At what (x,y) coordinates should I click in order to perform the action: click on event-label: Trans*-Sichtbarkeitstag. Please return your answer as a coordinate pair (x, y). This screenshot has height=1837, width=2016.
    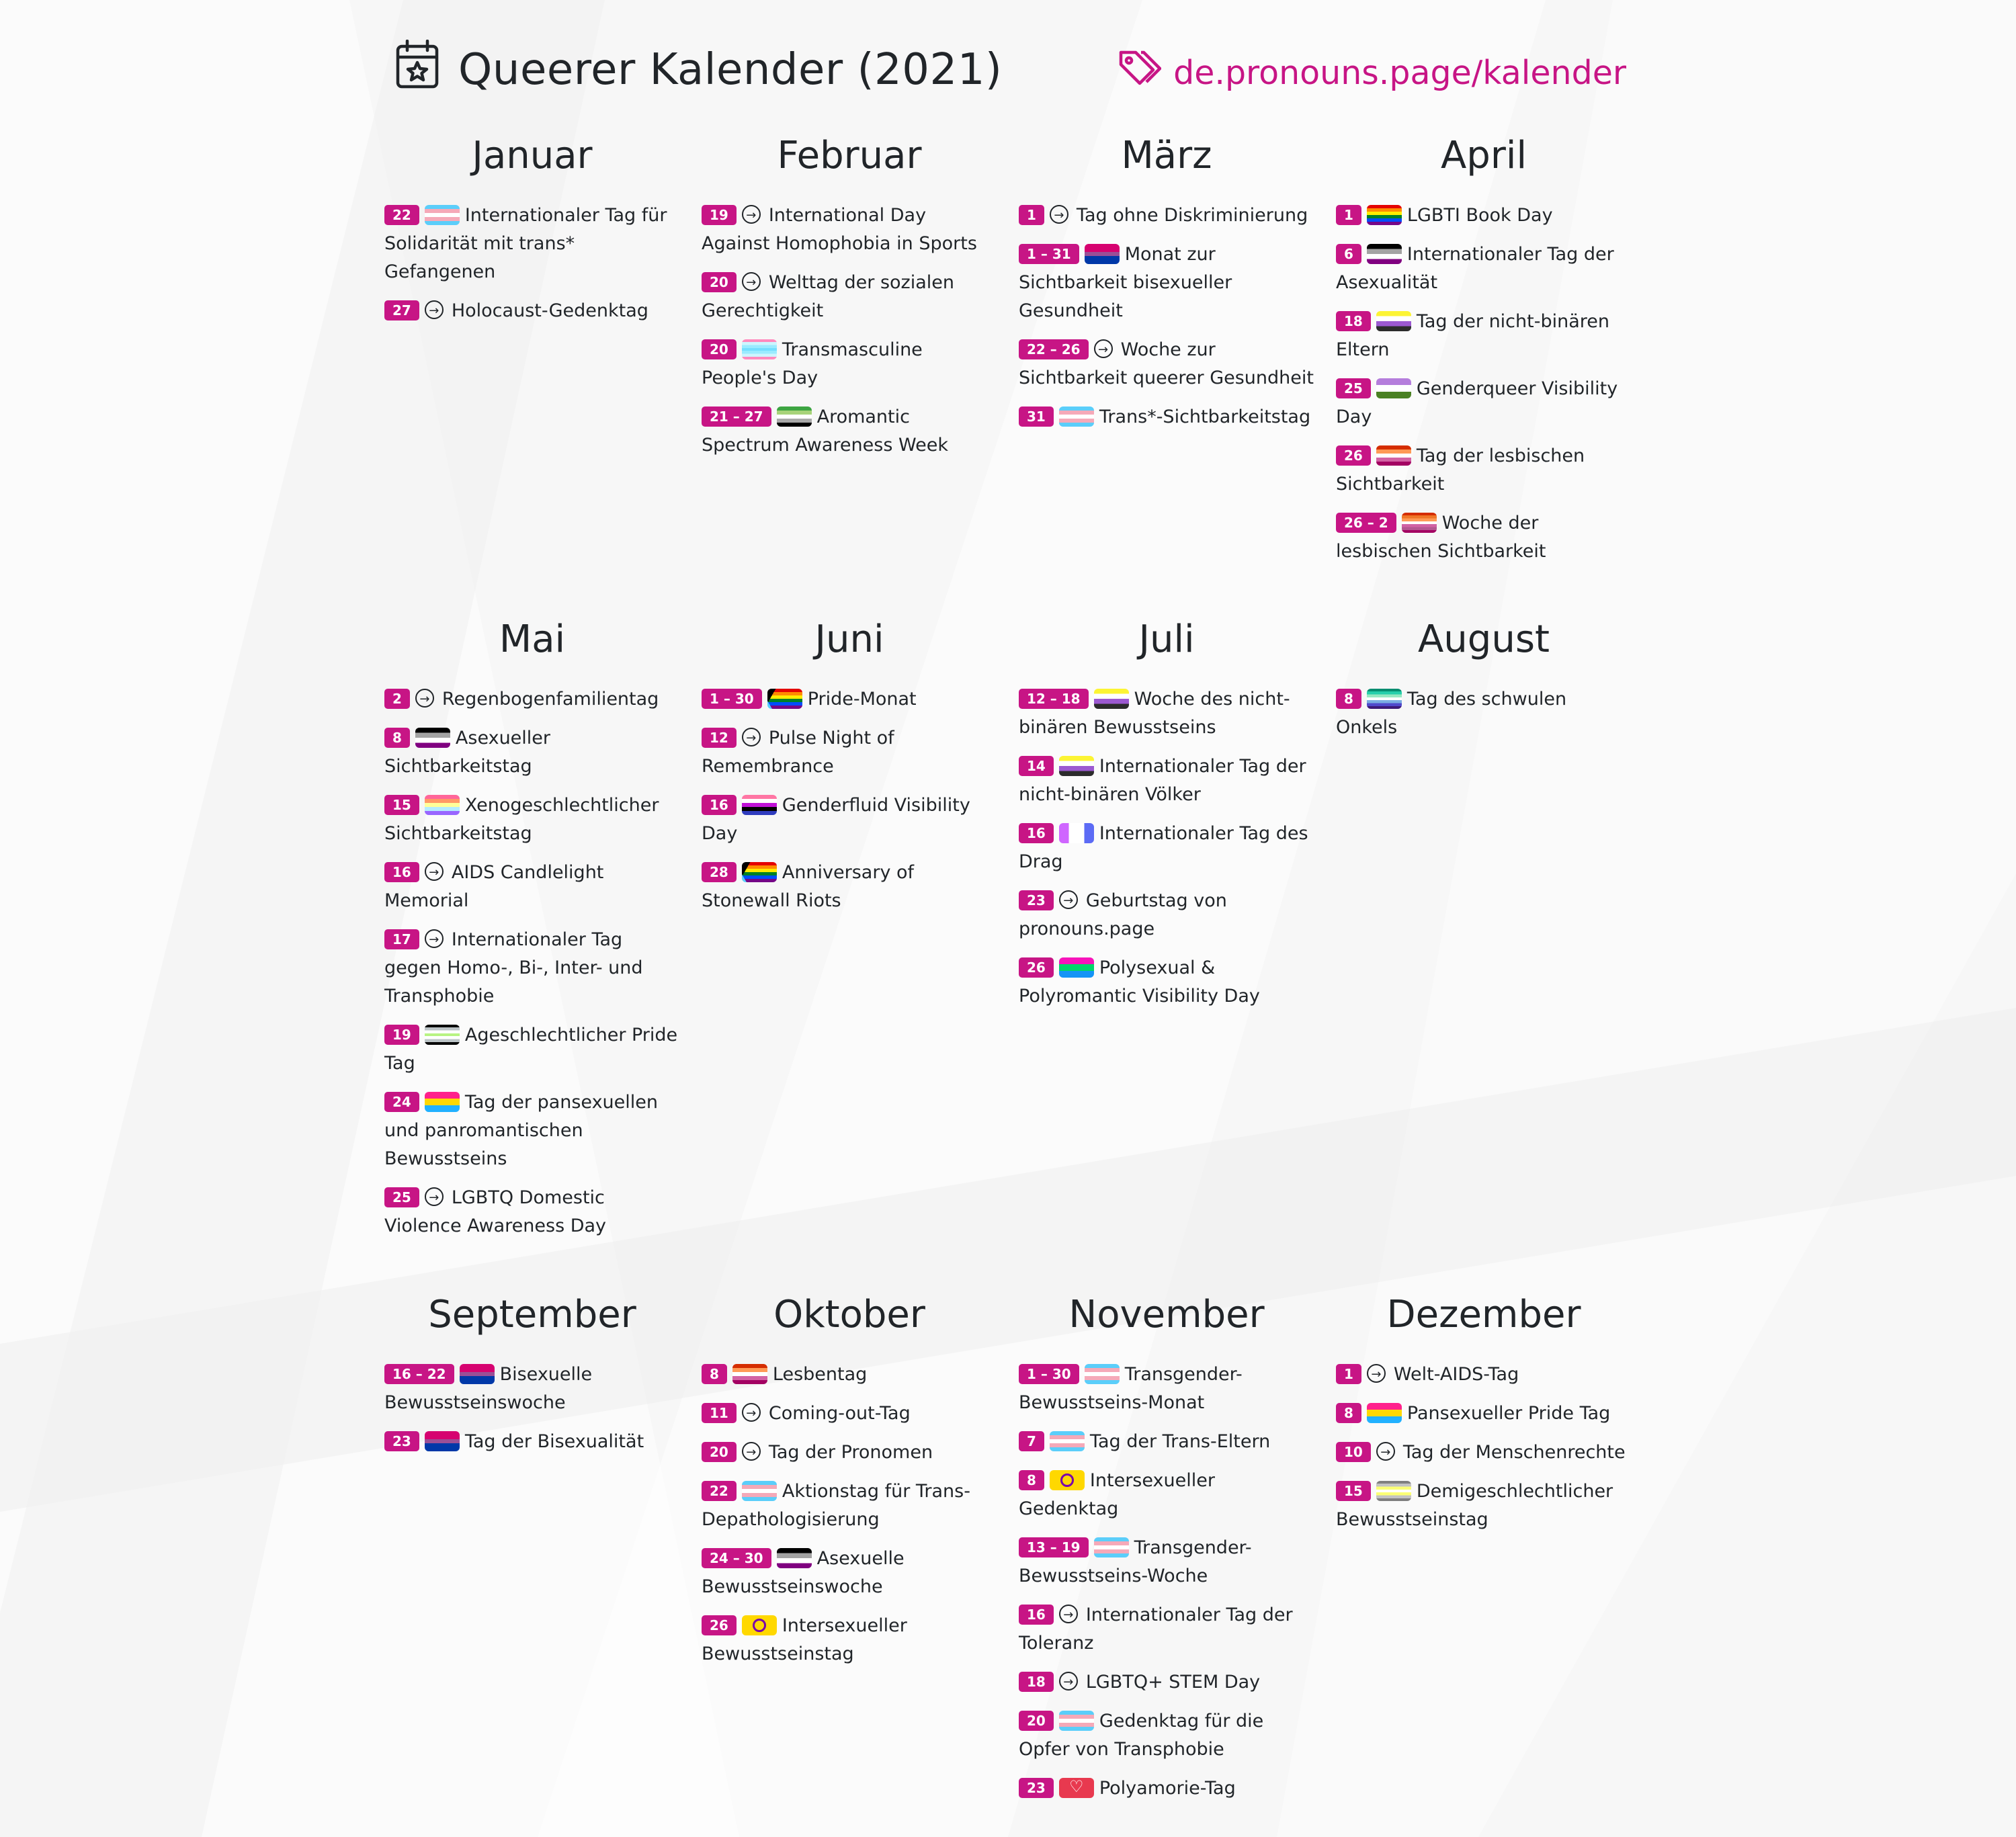
    Looking at the image, I should click on (1205, 417).